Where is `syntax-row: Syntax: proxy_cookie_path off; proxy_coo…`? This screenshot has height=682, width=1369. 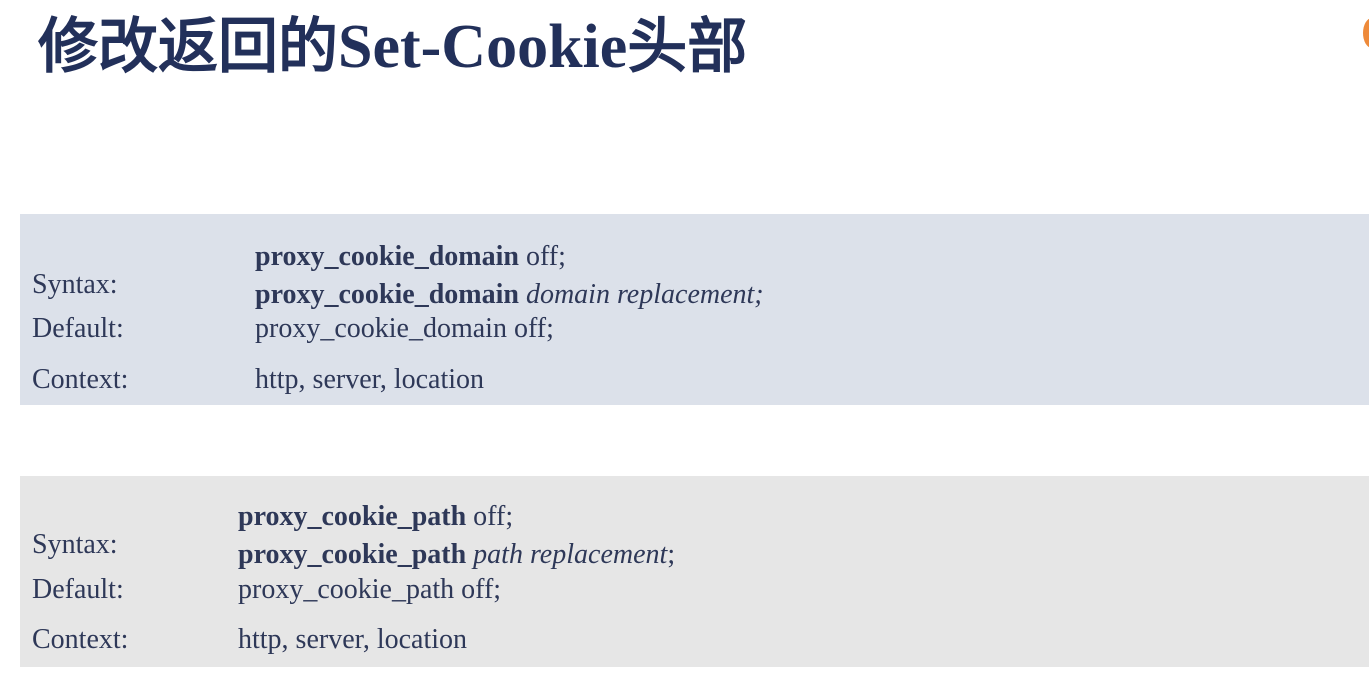 syntax-row: Syntax: proxy_cookie_path off; proxy_coo… is located at coordinates (694, 541).